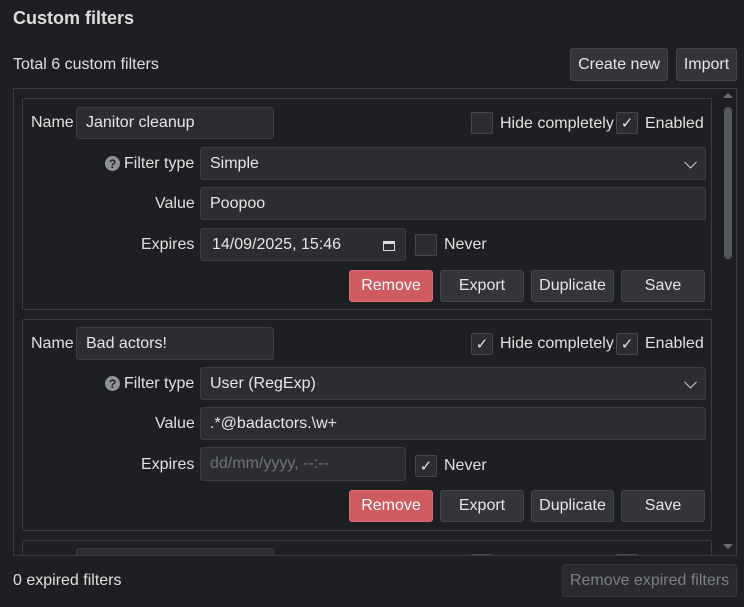 This screenshot has width=744, height=607. What do you see at coordinates (367, 547) in the screenshot?
I see `filter-card` at bounding box center [367, 547].